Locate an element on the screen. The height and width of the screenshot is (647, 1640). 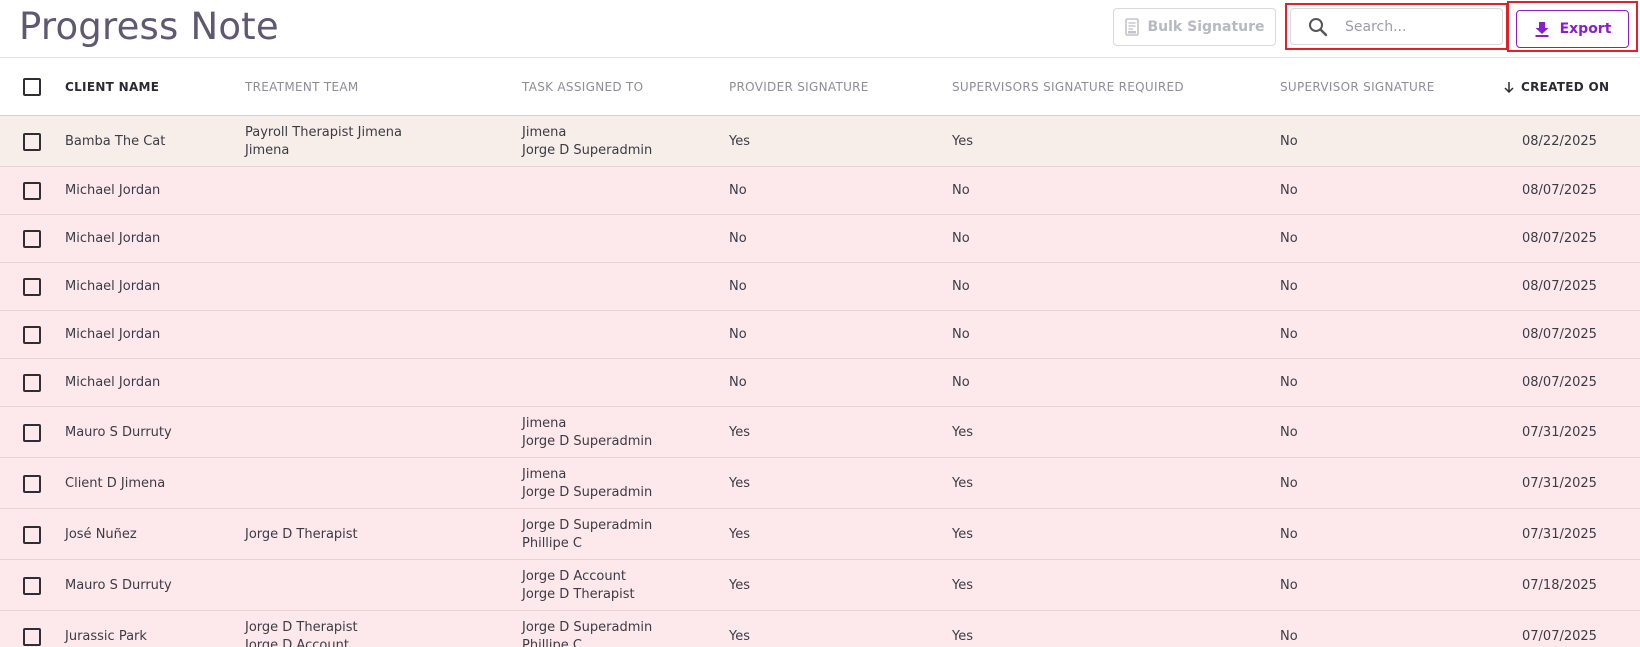
export-highlight: Export is located at coordinates (1572, 26).